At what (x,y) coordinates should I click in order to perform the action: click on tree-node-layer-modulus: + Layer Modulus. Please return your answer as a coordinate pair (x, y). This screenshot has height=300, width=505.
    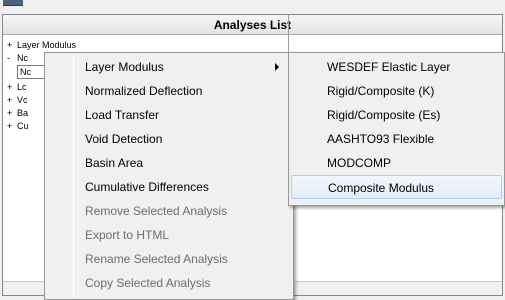
    Looking at the image, I should click on (41, 45).